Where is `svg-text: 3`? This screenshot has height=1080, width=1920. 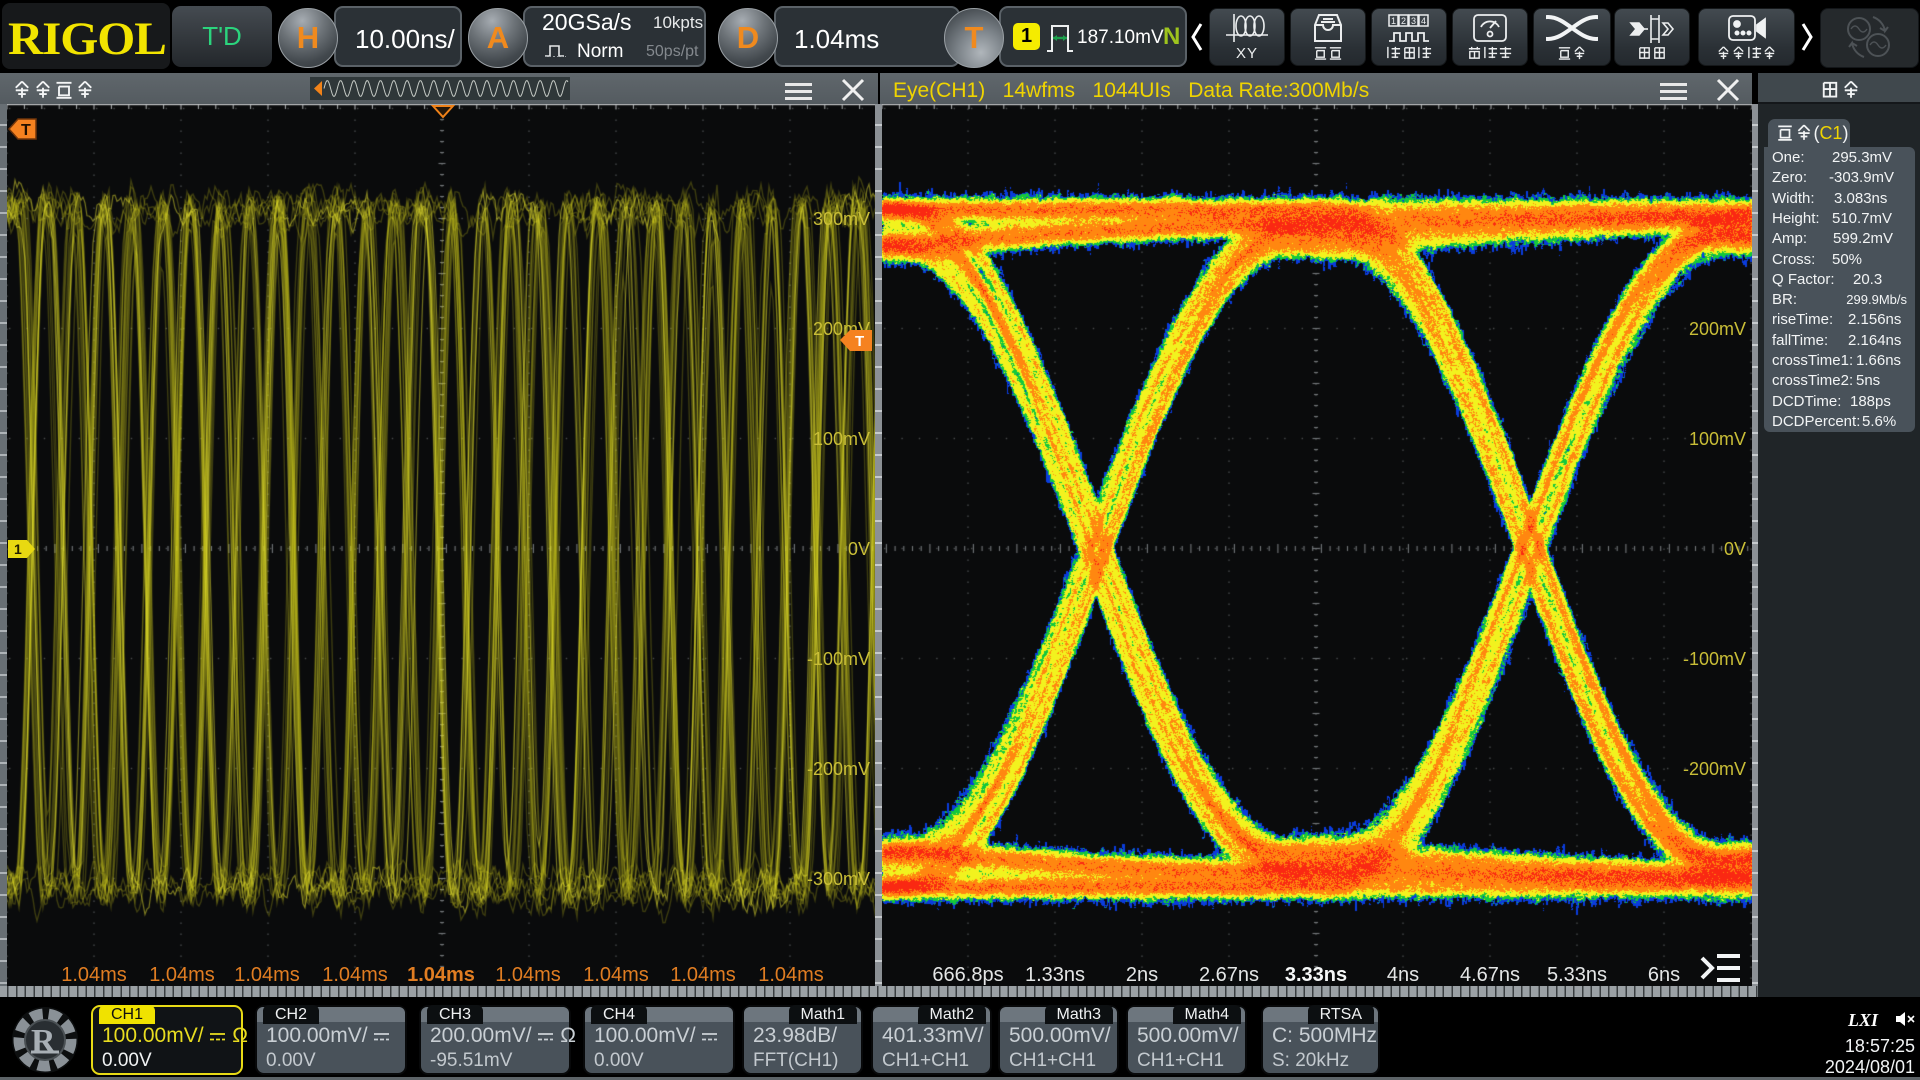 svg-text: 3 is located at coordinates (1413, 21).